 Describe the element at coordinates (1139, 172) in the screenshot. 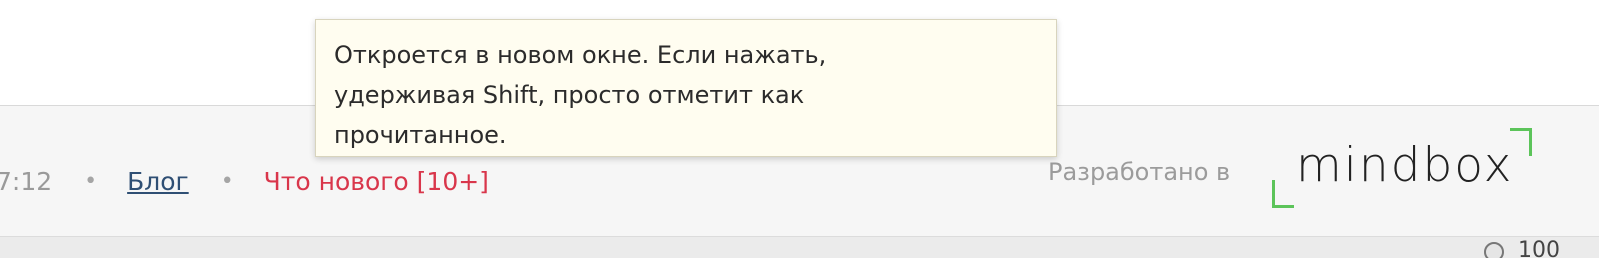

I see `developed-by-label: Разработано в` at that location.